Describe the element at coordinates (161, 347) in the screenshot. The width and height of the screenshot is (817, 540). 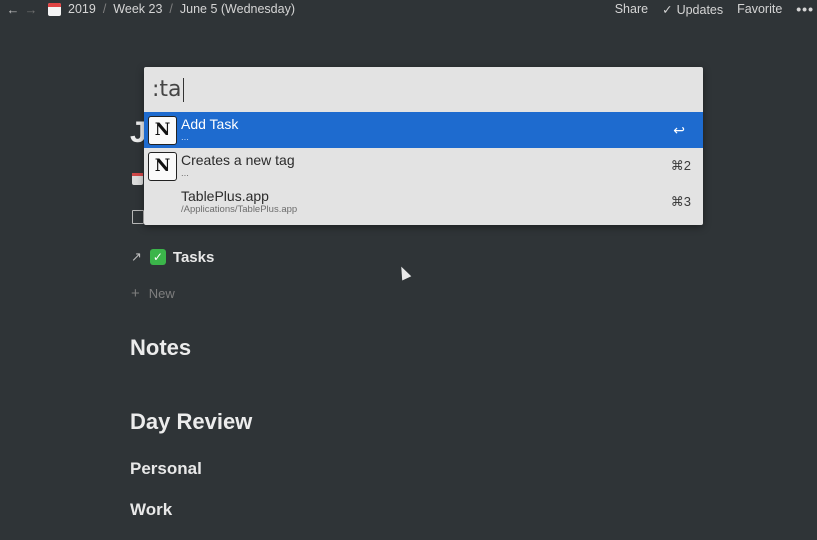
I see `heading-notes: Notes` at that location.